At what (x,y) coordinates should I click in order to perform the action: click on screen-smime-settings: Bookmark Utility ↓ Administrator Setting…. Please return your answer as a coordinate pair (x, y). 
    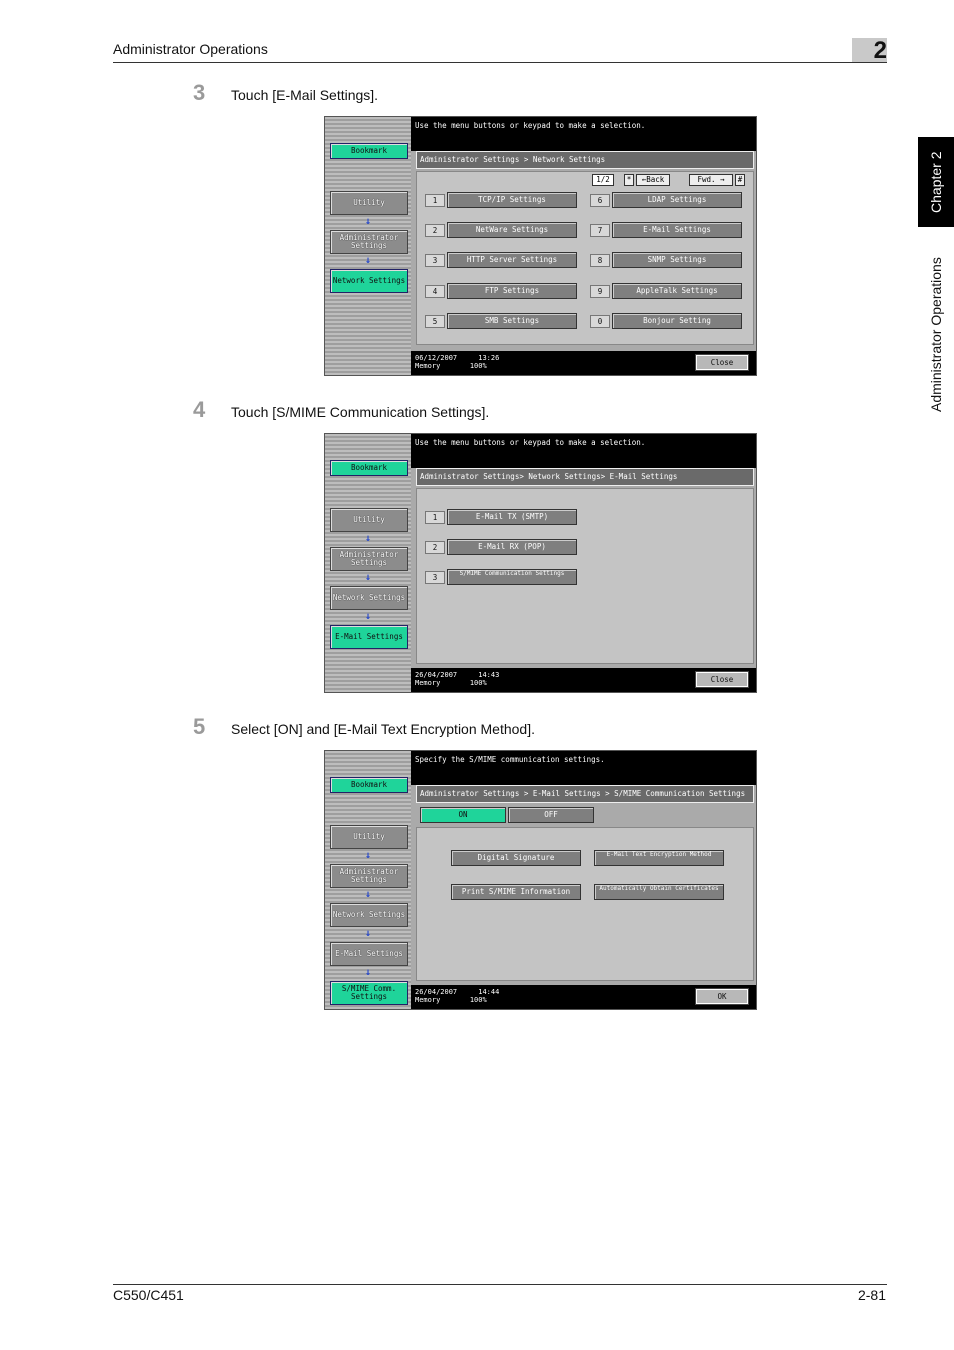
    Looking at the image, I should click on (540, 880).